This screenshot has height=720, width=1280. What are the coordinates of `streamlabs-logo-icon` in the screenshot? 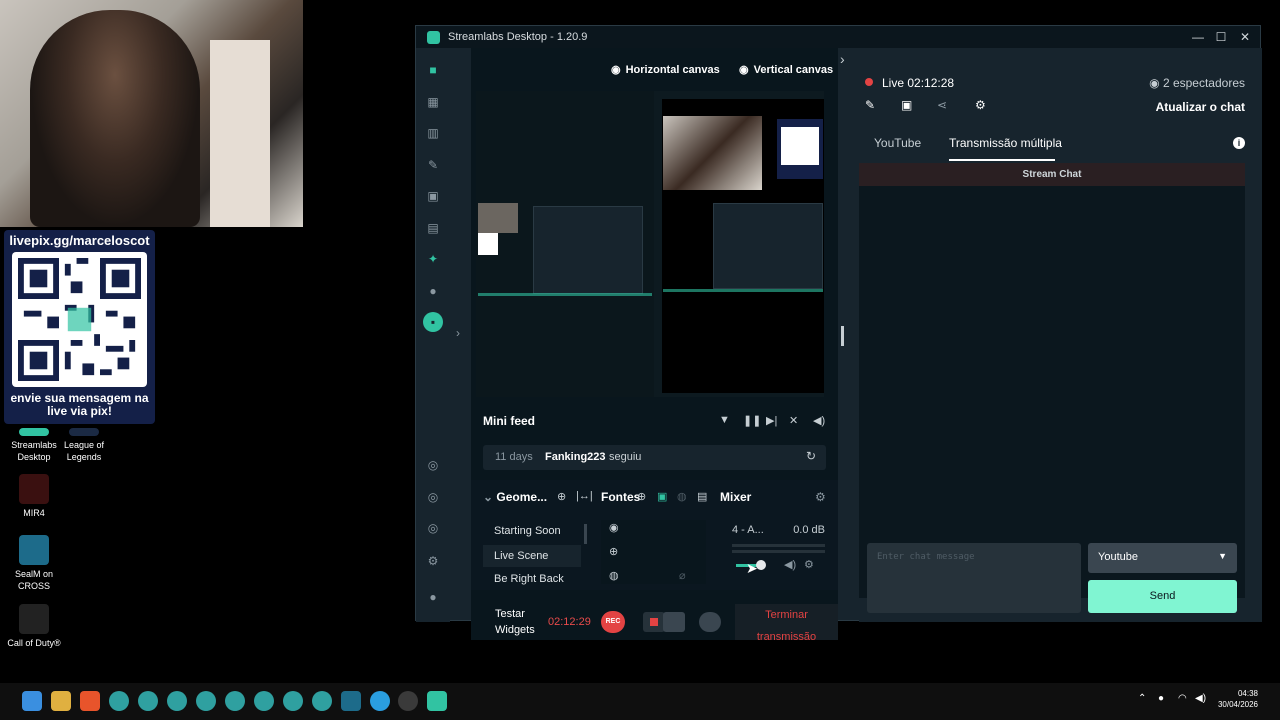 It's located at (433, 37).